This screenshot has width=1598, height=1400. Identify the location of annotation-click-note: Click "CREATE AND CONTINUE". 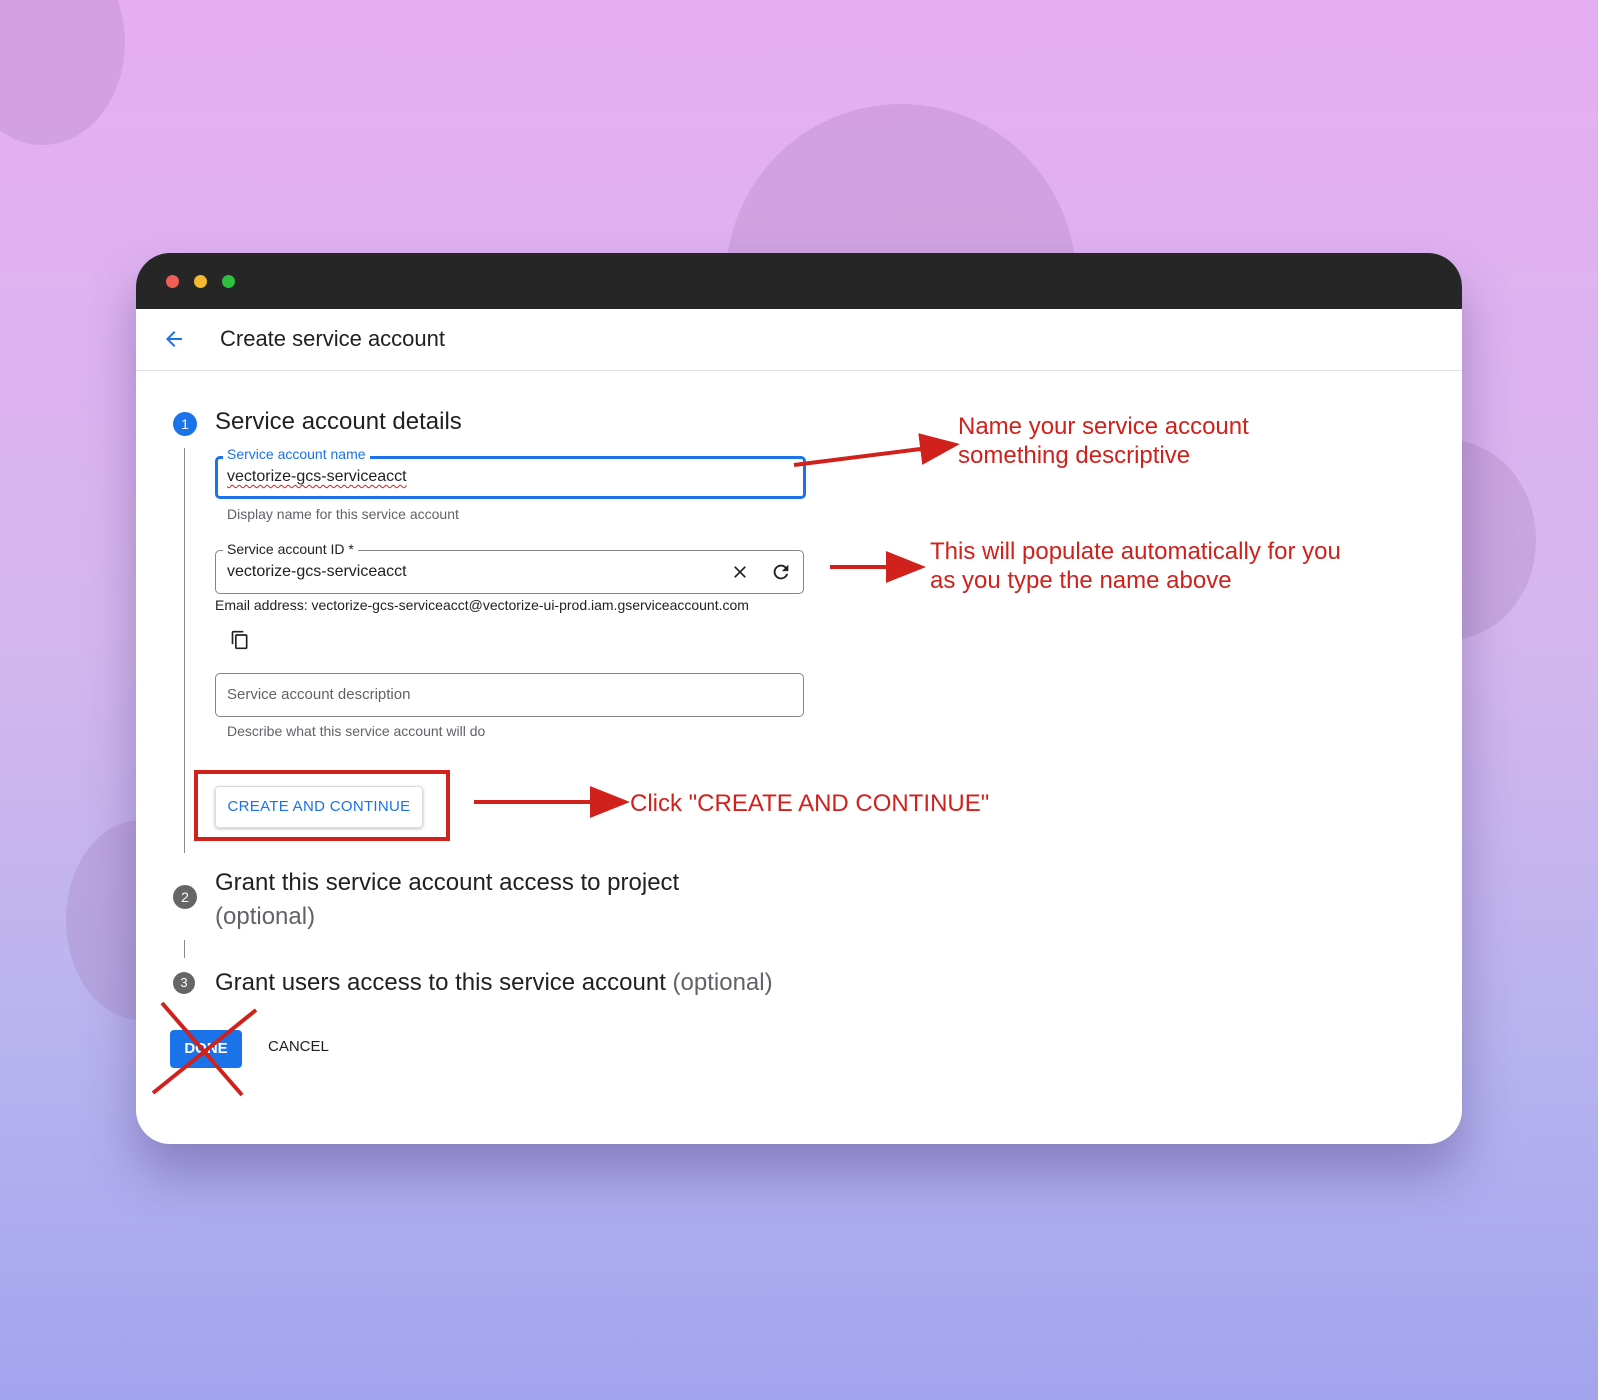
(810, 803).